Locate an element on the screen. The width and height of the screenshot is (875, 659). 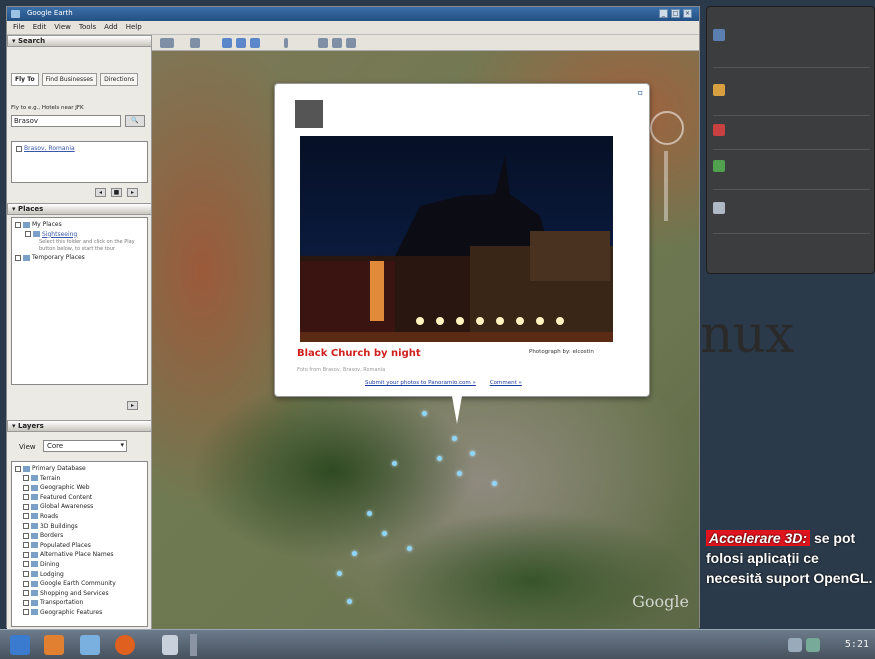
church-photo is located at coordinates (456, 239).